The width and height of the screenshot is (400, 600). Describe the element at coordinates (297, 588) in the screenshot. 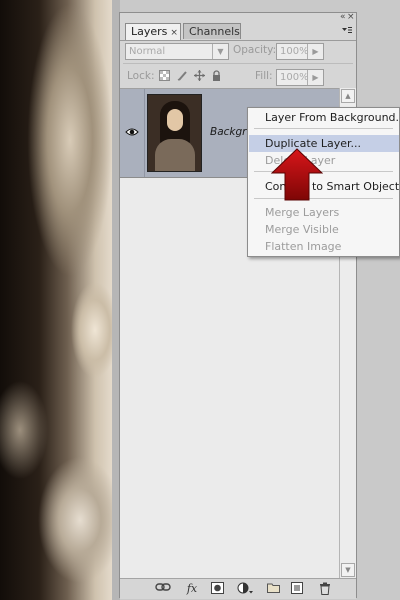

I see `new-layer-icon` at that location.